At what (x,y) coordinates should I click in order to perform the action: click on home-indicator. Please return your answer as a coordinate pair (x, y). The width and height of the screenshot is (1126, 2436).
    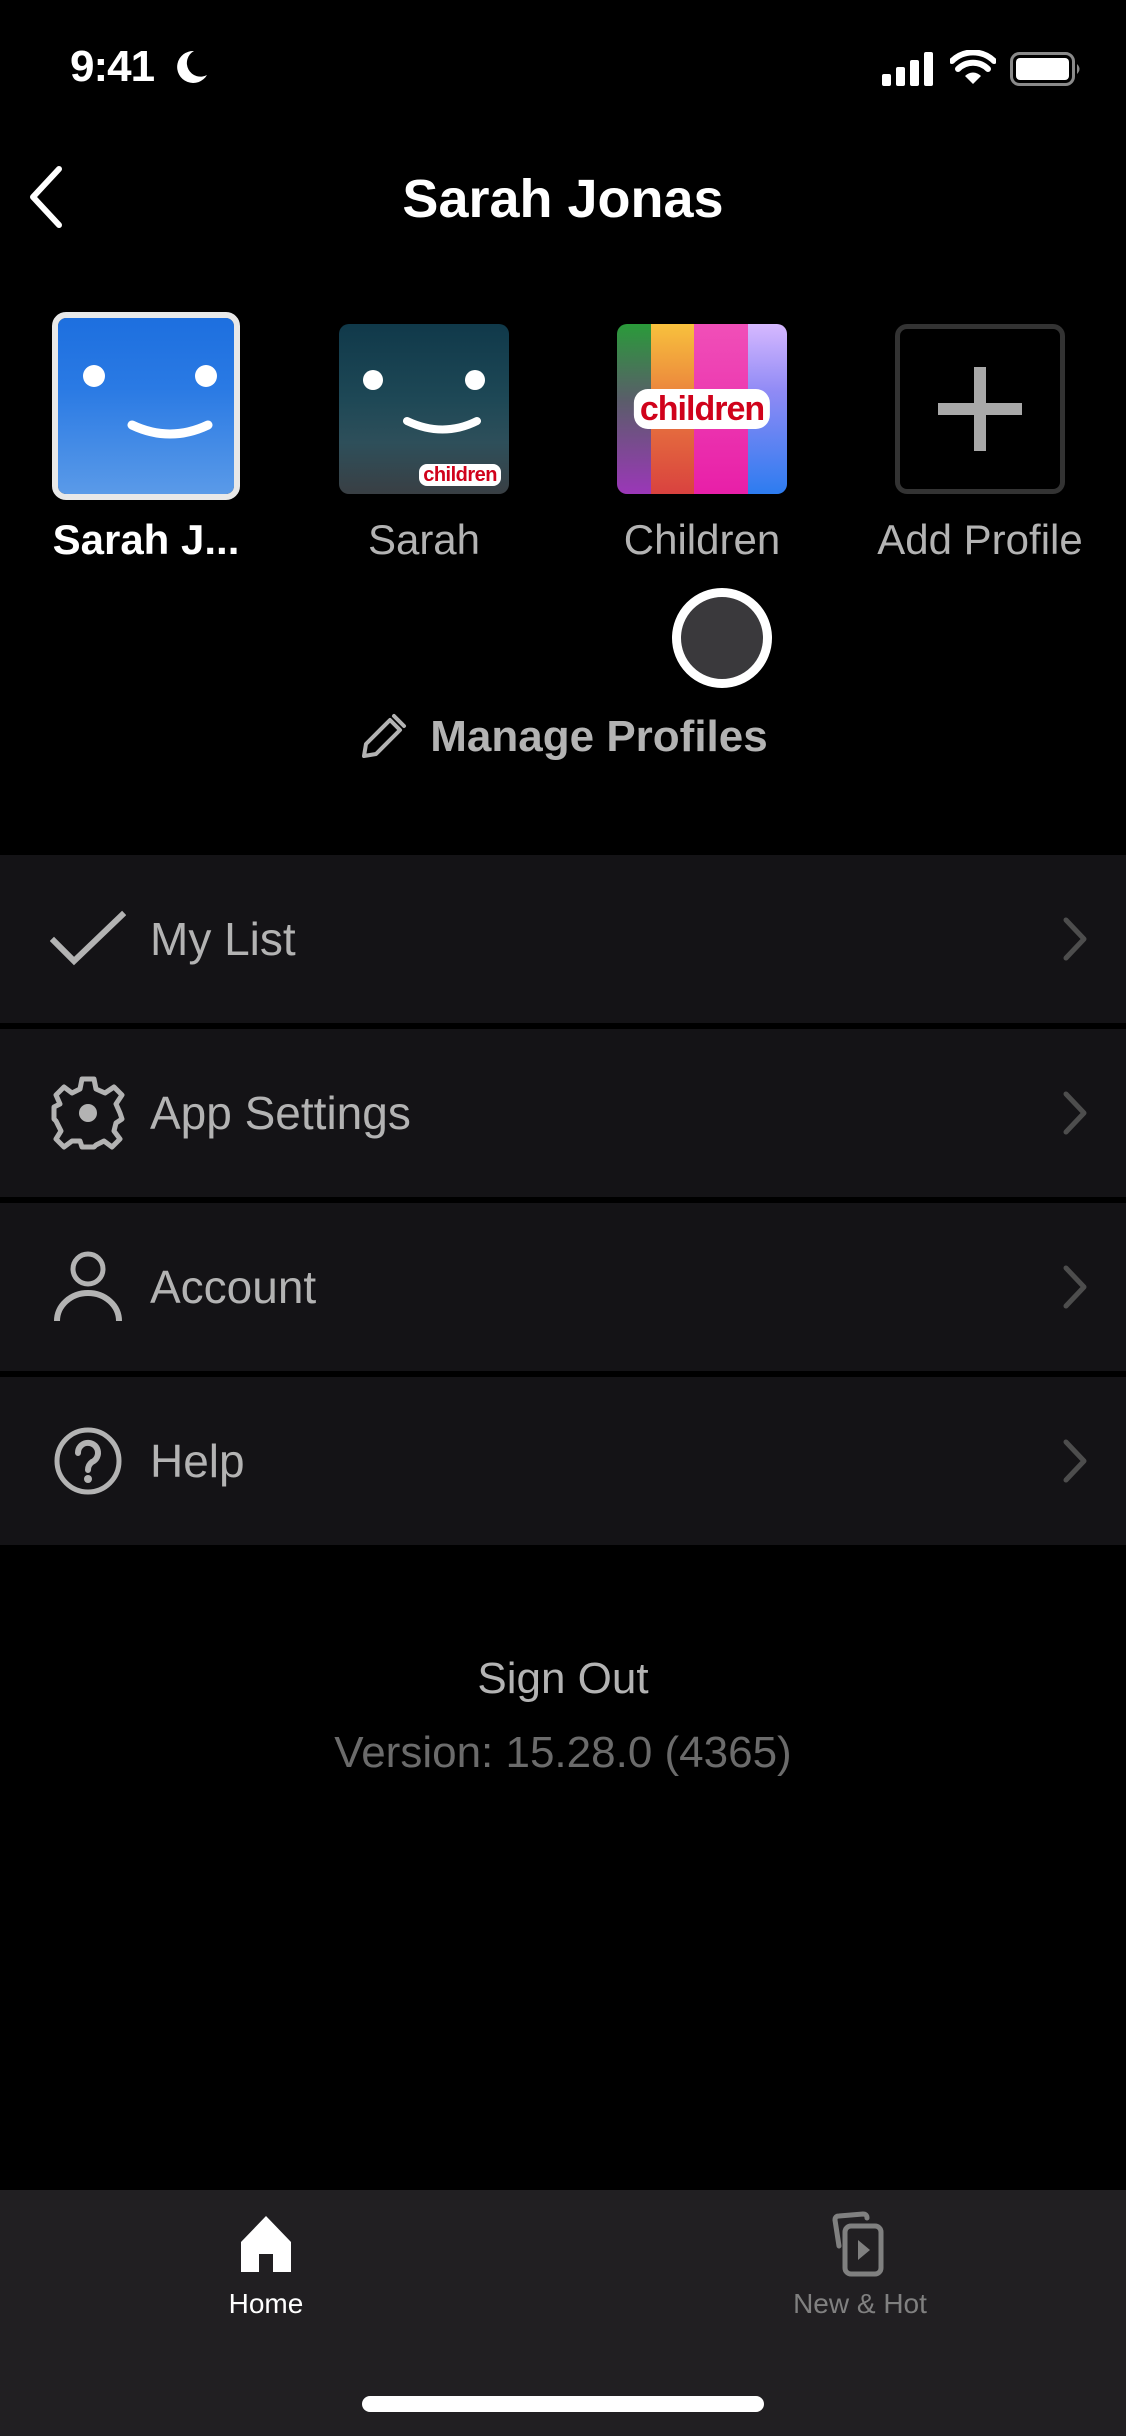
    Looking at the image, I should click on (563, 2404).